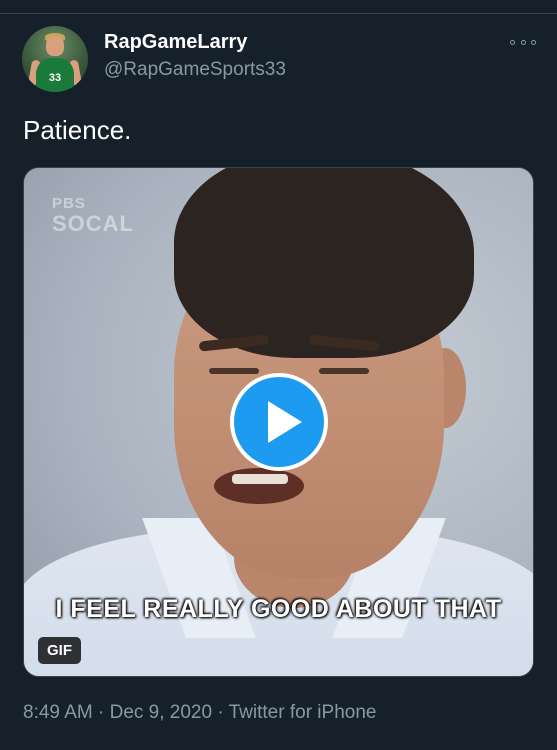 The width and height of the screenshot is (557, 750). Describe the element at coordinates (93, 223) in the screenshot. I see `watermark-line2: SOCAL` at that location.